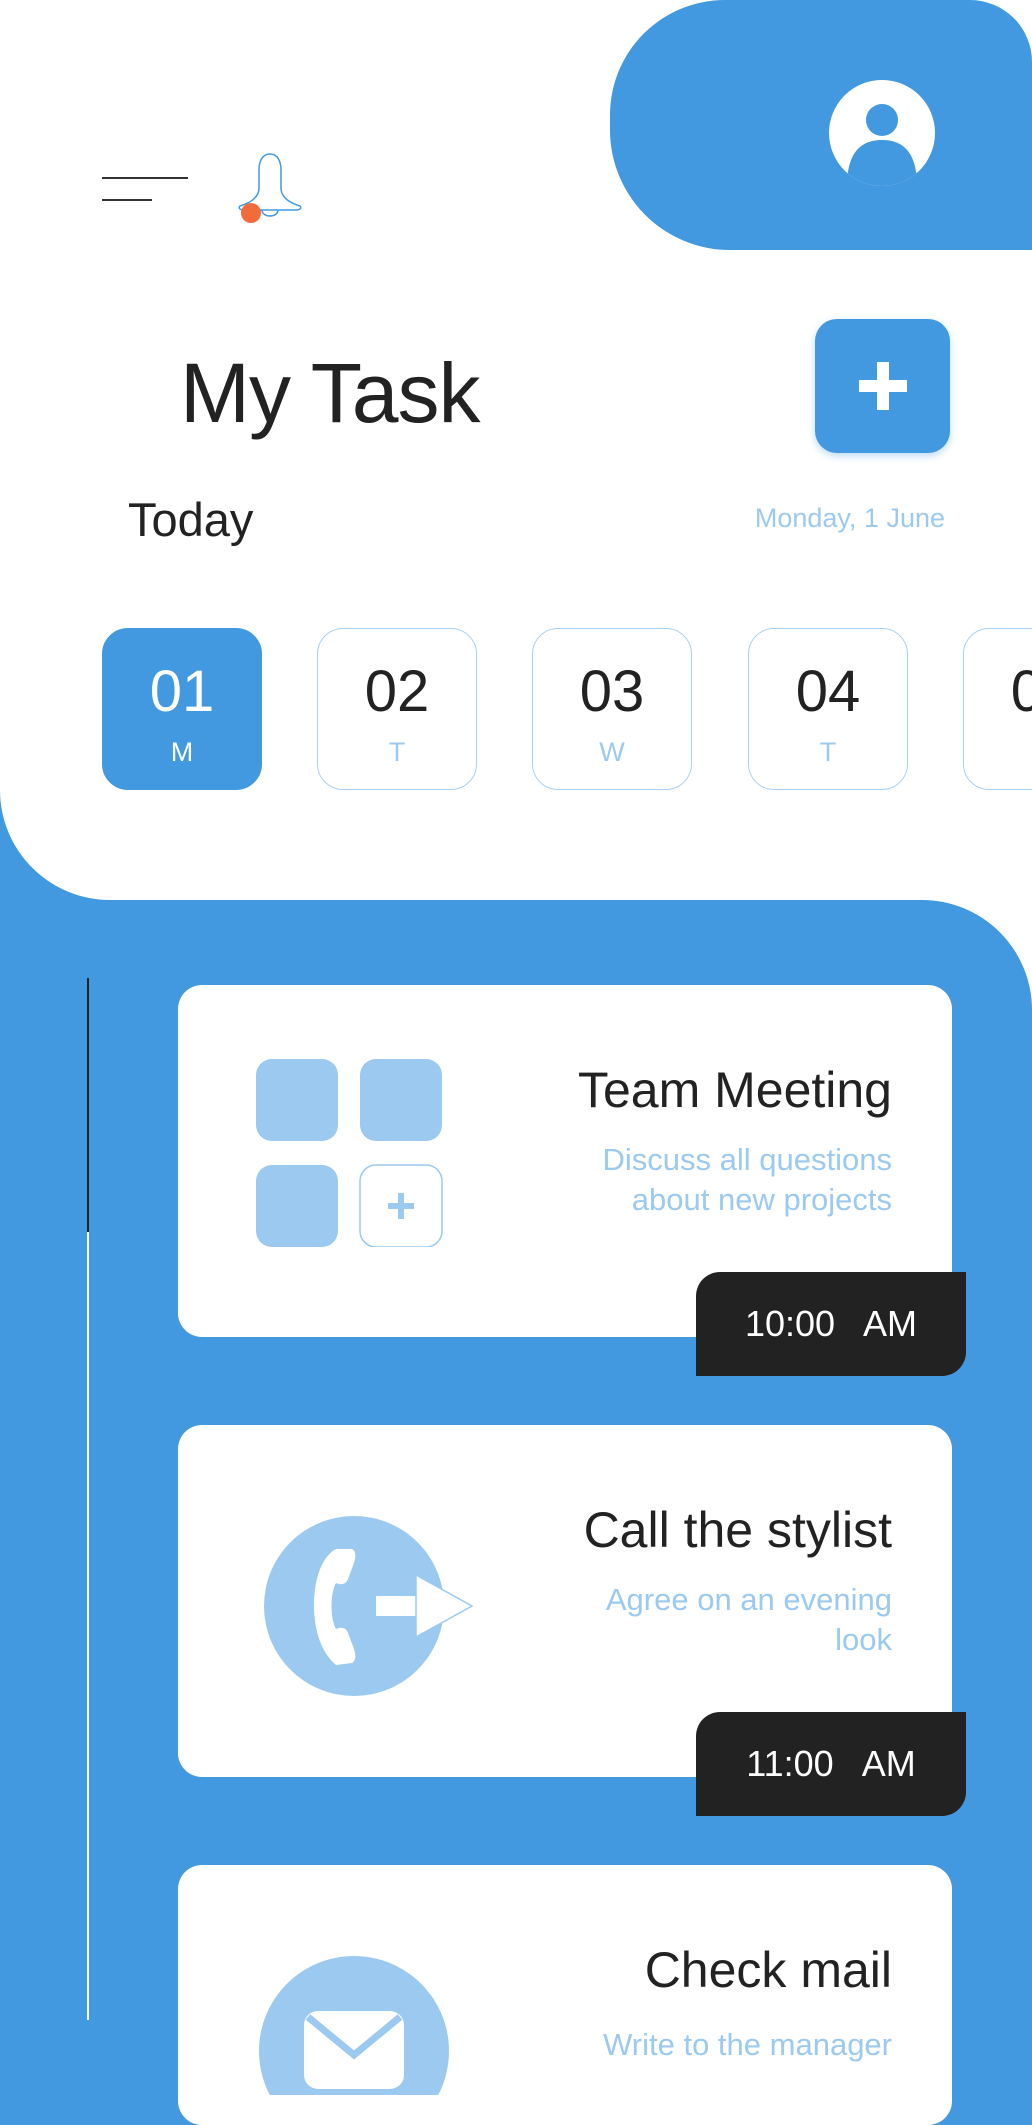 The width and height of the screenshot is (1032, 2125). What do you see at coordinates (565, 1995) in the screenshot?
I see `task-card: Check mail Write to the manager` at bounding box center [565, 1995].